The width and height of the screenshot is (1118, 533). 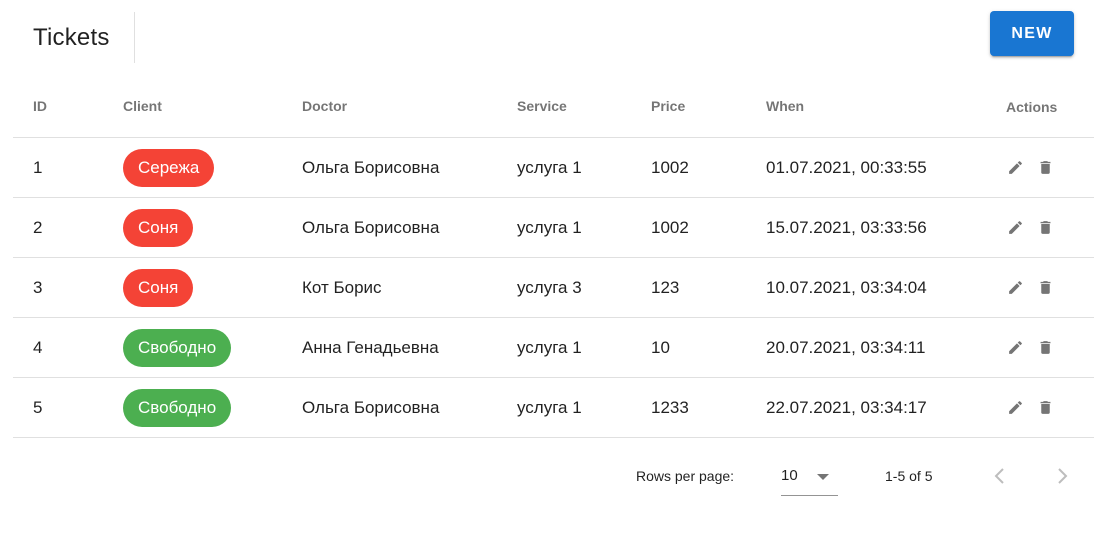 I want to click on cell-id: 3, so click(x=38, y=287).